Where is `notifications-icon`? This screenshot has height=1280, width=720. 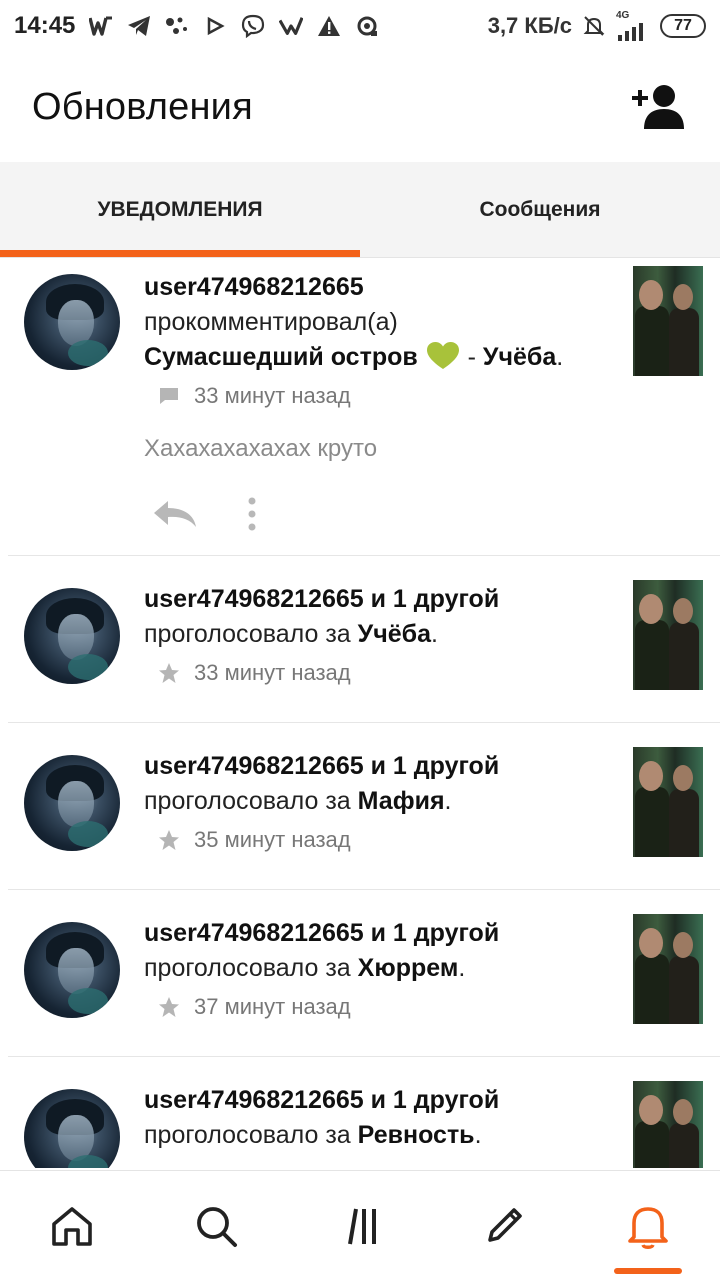 notifications-icon is located at coordinates (648, 1227).